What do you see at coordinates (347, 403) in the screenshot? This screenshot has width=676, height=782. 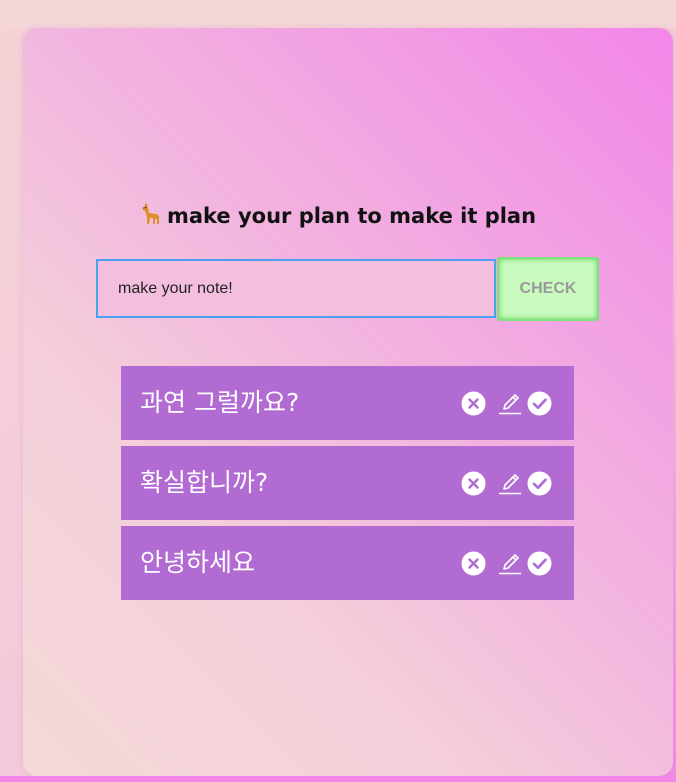 I see `todo-item: 과연 그럴까요?` at bounding box center [347, 403].